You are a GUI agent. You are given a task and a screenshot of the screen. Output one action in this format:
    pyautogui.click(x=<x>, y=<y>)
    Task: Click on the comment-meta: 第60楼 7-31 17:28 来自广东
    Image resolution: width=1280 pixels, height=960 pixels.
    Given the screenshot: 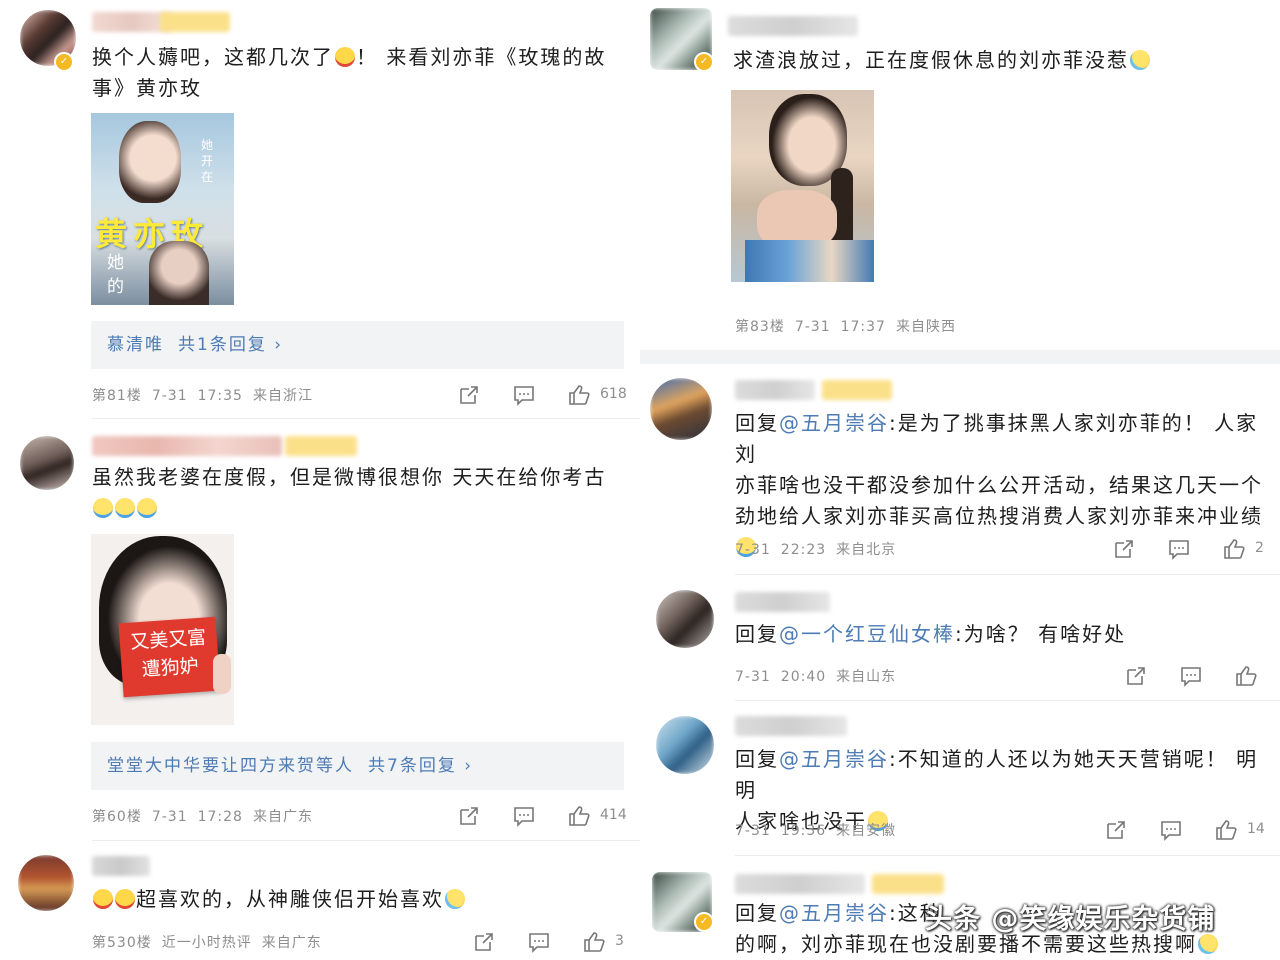 What is the action you would take?
    pyautogui.click(x=202, y=817)
    